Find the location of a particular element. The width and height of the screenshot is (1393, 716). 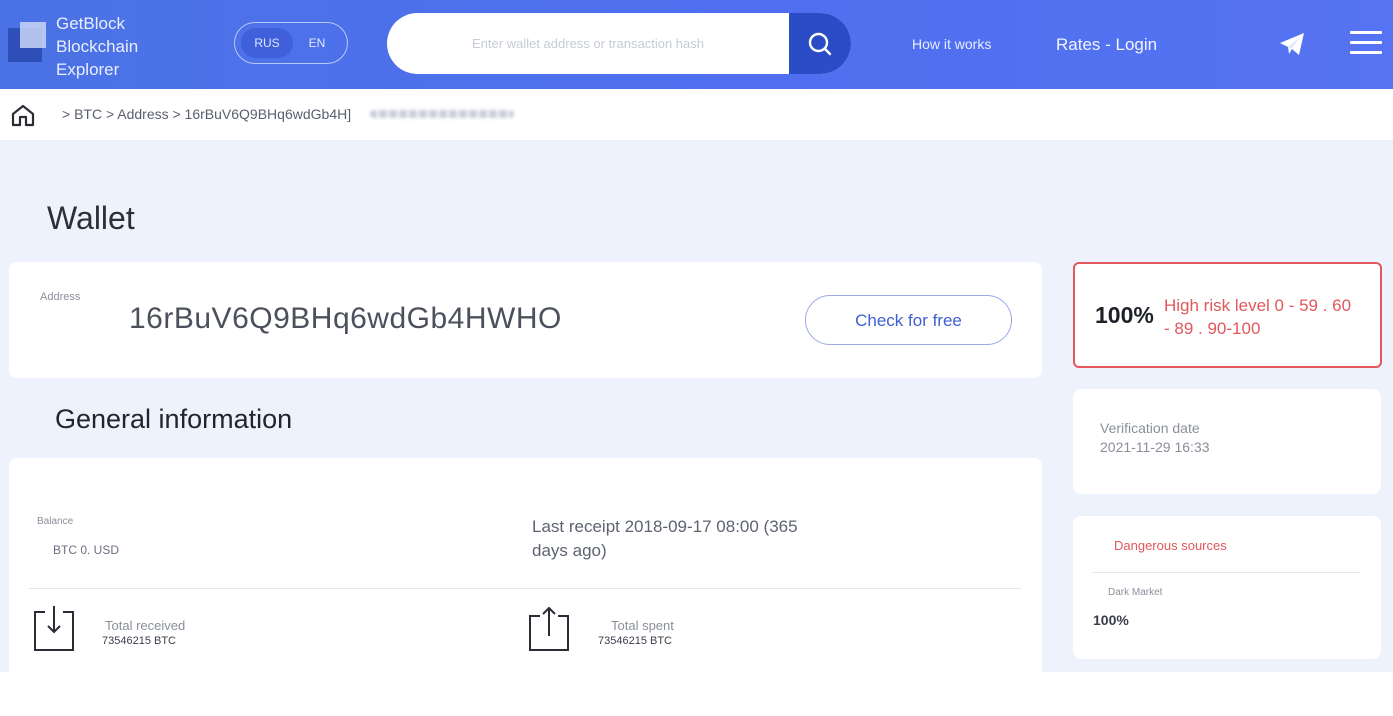

general-info-title: General information is located at coordinates (174, 419).